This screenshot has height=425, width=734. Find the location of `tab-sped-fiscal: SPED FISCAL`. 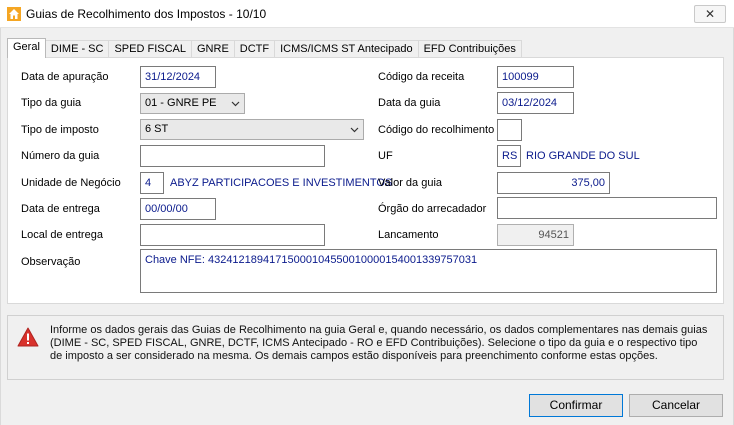

tab-sped-fiscal: SPED FISCAL is located at coordinates (150, 49).